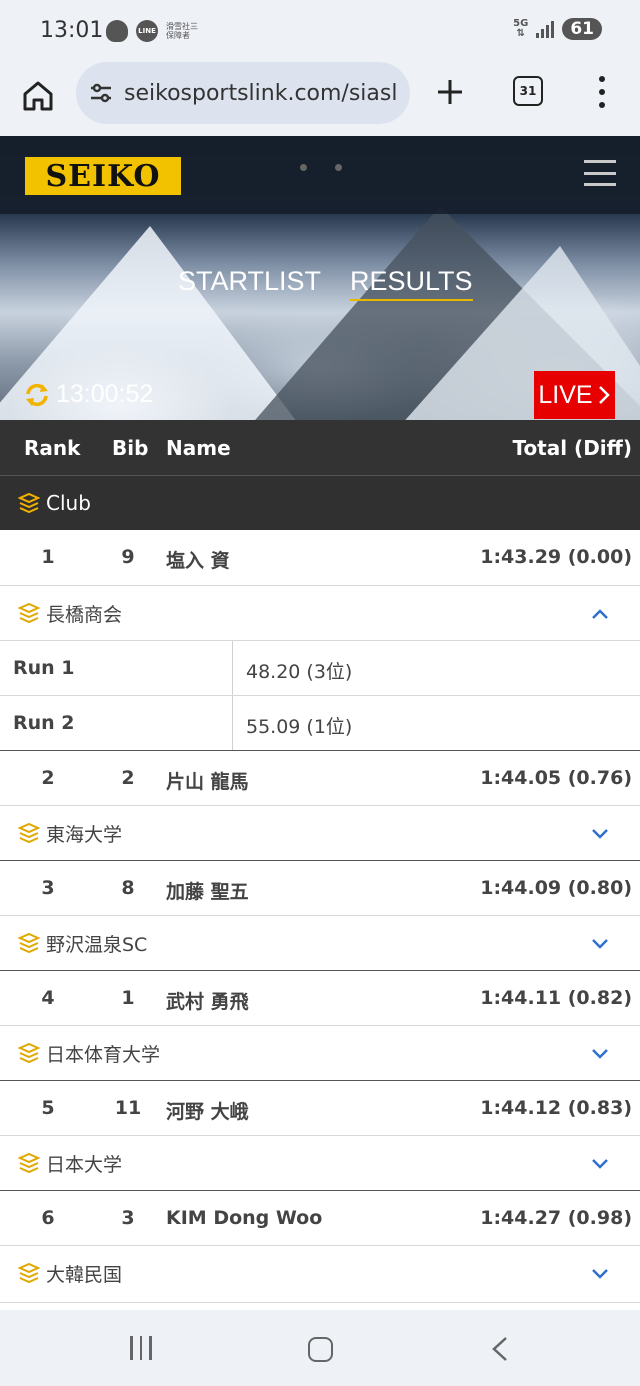  What do you see at coordinates (207, 892) in the screenshot?
I see `name-cell: 加藤 聖五` at bounding box center [207, 892].